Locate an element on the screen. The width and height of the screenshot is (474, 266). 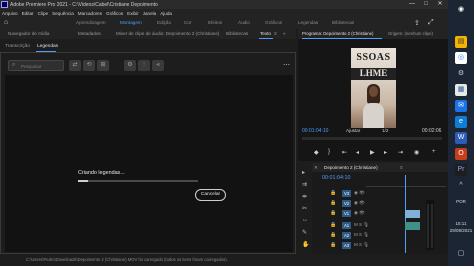
track-select-tool-icon: ⇉ is located at coordinates (304, 184).